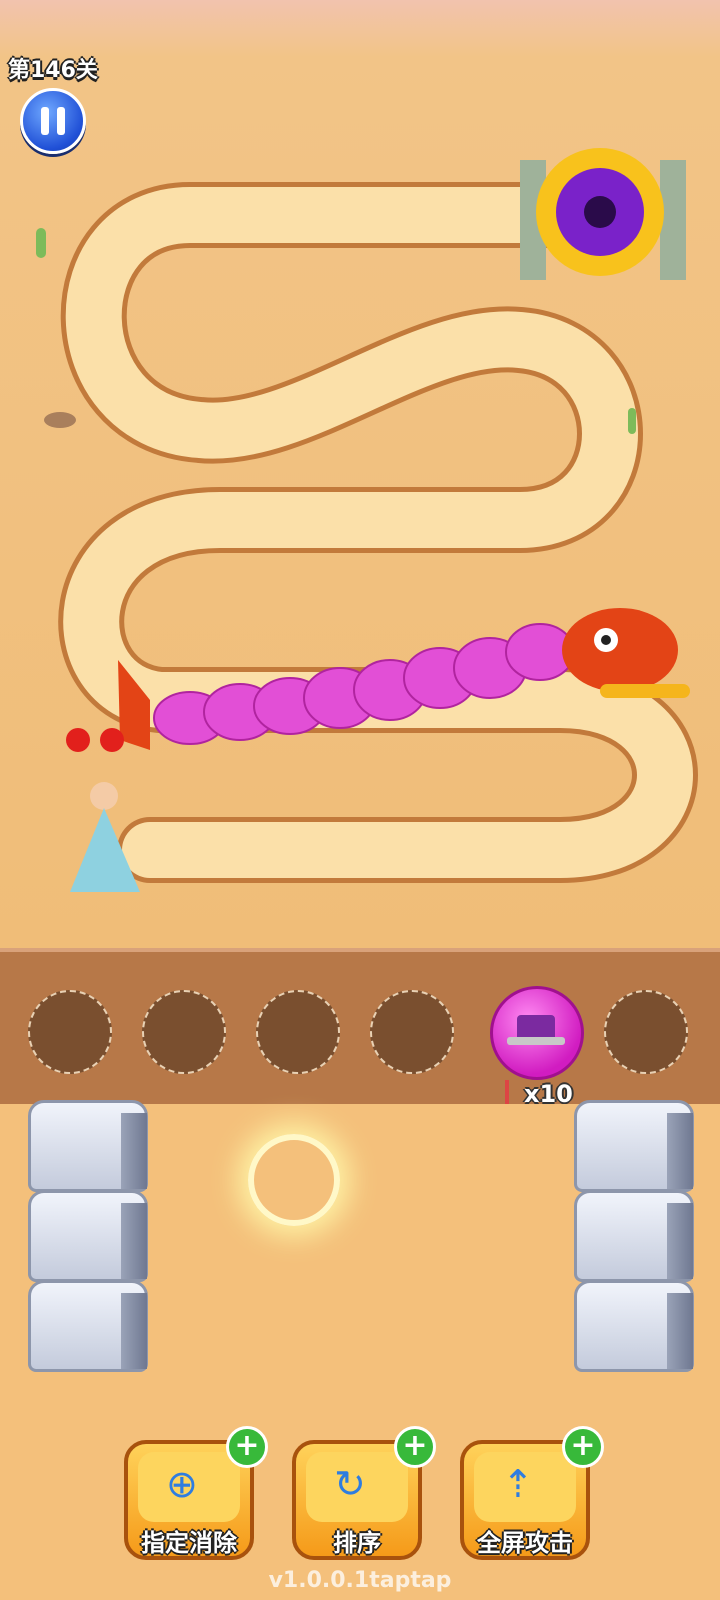 The image size is (720, 1600). Describe the element at coordinates (537, 1033) in the screenshot. I see `hat-gem-slot` at that location.